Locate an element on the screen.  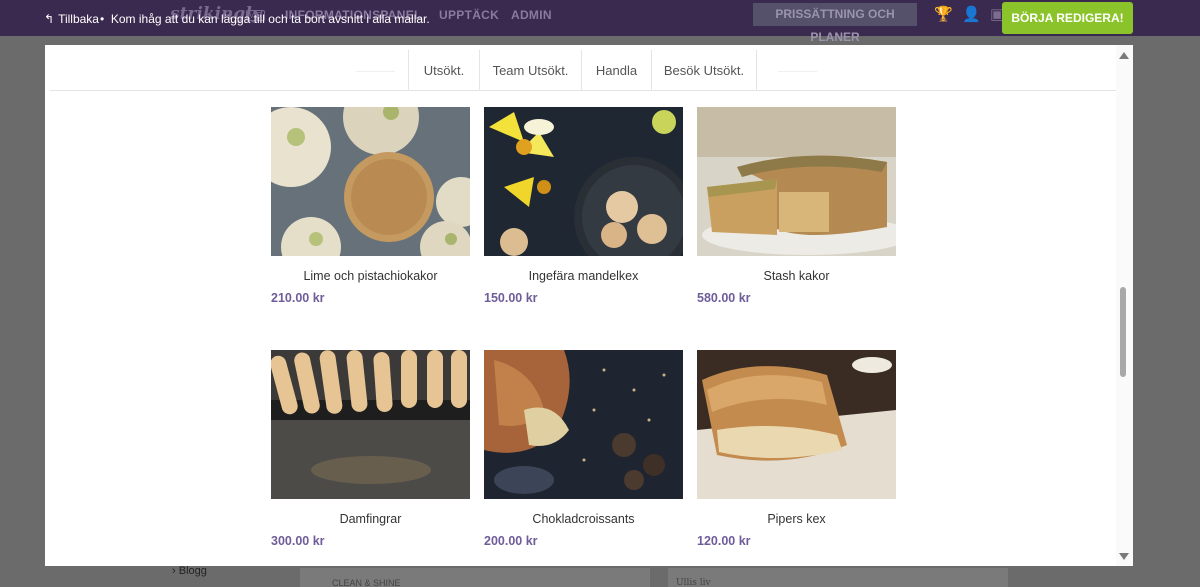
product-card: Stash kakor 580.00 kr is located at coordinates (796, 206).